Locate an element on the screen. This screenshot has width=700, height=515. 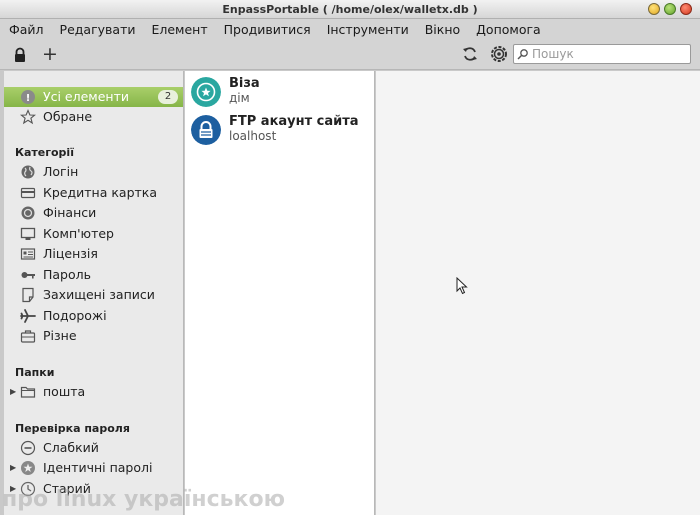
sidebar-item-all: ! Усі елементи 2 is located at coordinates (93, 97).